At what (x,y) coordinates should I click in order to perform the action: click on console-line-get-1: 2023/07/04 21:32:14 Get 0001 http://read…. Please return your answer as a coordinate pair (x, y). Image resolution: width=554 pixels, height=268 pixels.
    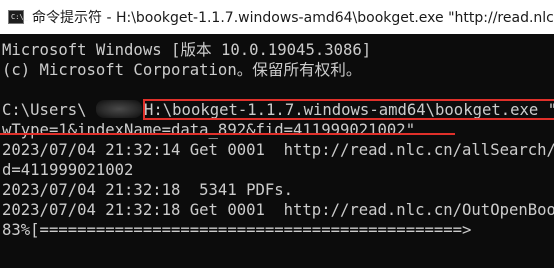
    Looking at the image, I should click on (278, 150).